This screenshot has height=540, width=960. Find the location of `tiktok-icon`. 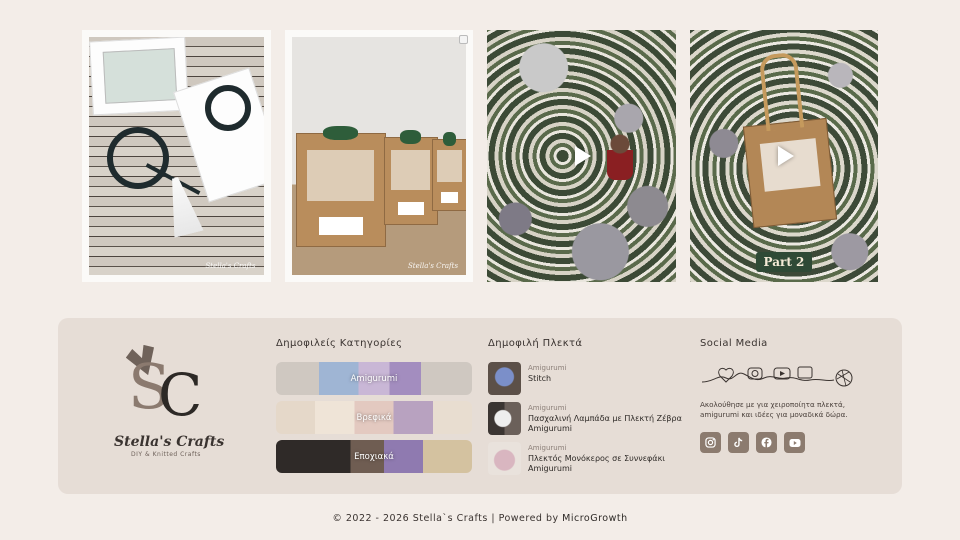

tiktok-icon is located at coordinates (738, 442).